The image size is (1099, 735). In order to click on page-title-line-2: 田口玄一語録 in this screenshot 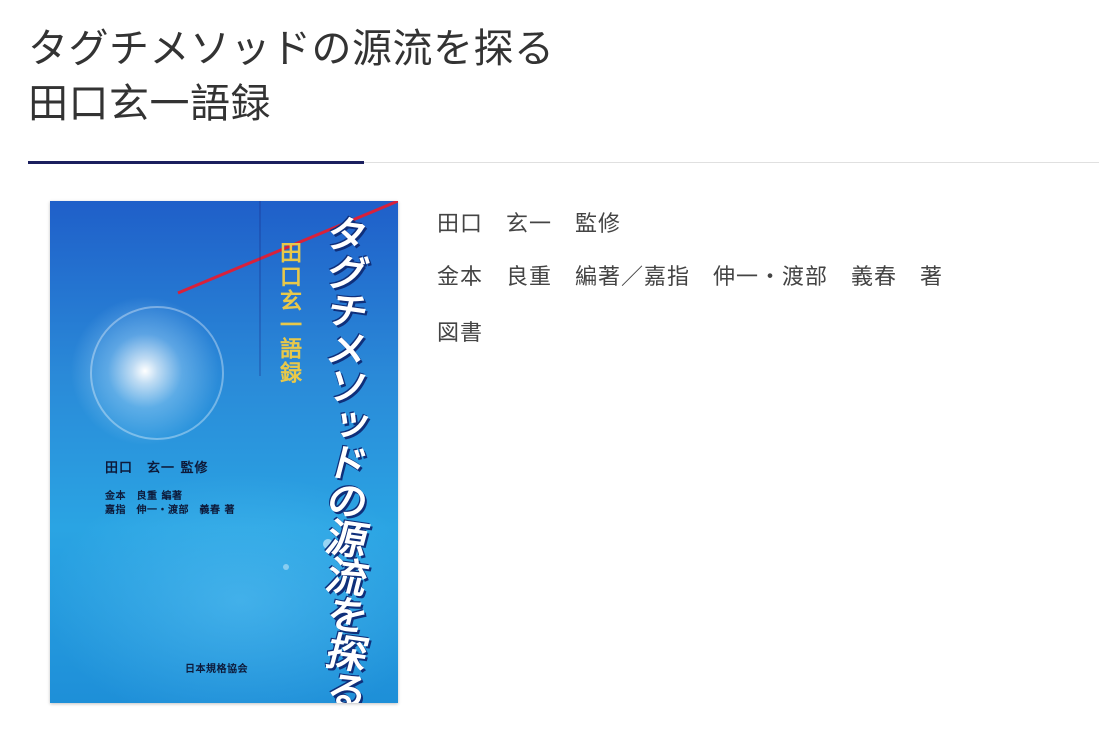, I will do `click(149, 104)`.